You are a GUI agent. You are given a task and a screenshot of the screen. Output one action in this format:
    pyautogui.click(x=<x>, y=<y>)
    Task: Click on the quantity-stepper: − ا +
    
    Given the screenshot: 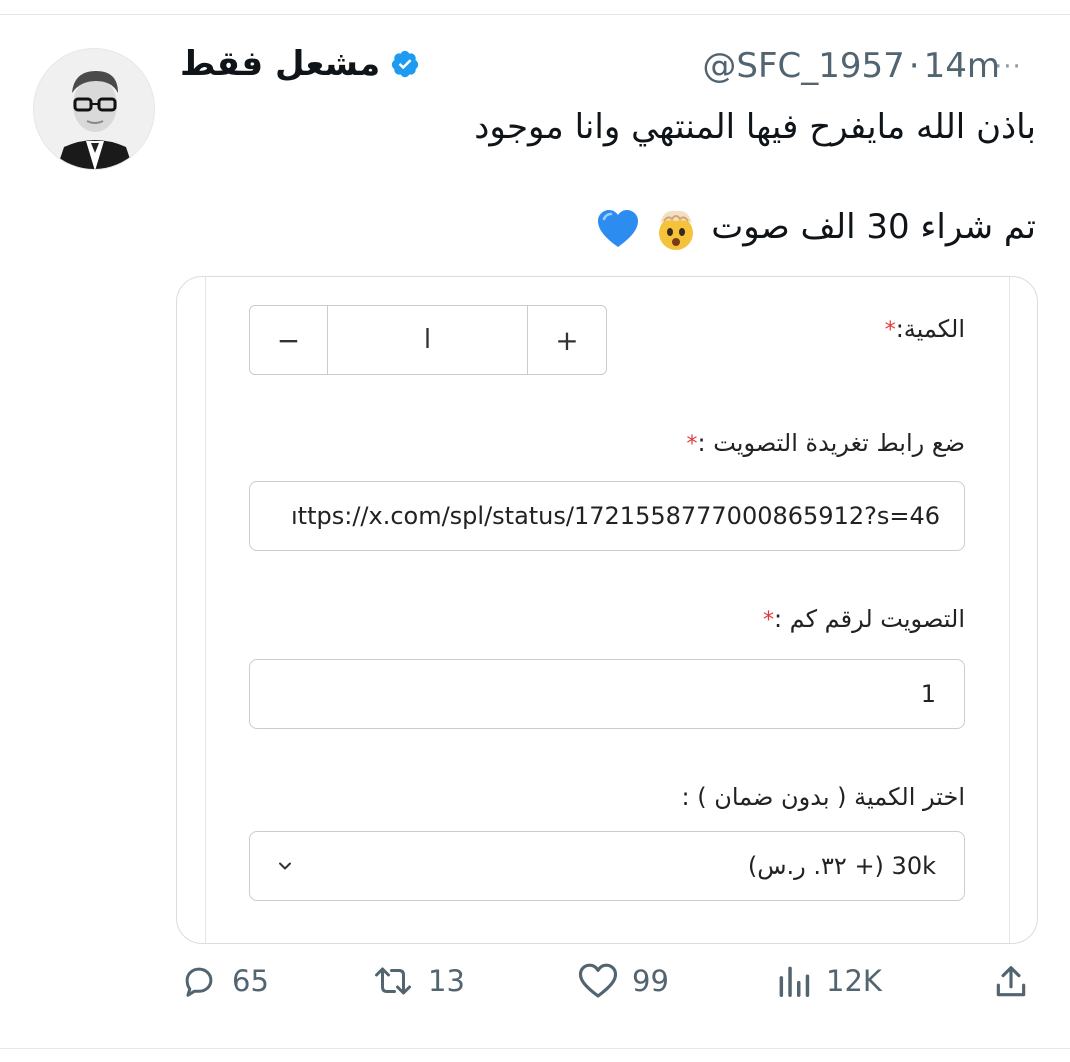 What is the action you would take?
    pyautogui.click(x=428, y=340)
    